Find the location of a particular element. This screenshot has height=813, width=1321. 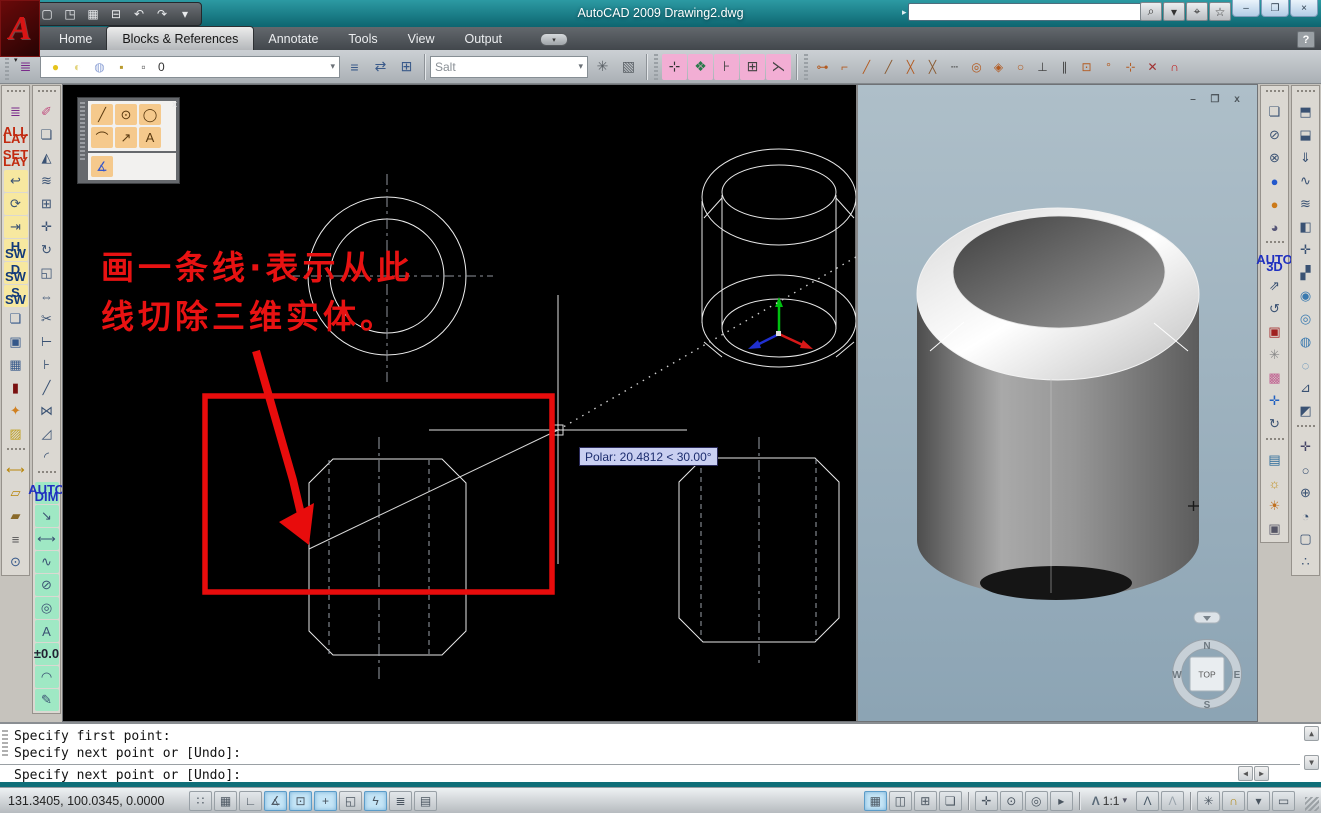

snap-from-icon: ⌐ is located at coordinates (844, 67).